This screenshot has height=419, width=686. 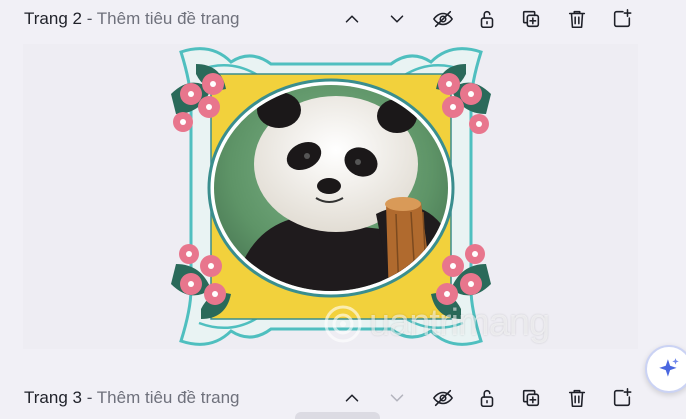 I want to click on watermark-logo-icon, so click(x=343, y=323).